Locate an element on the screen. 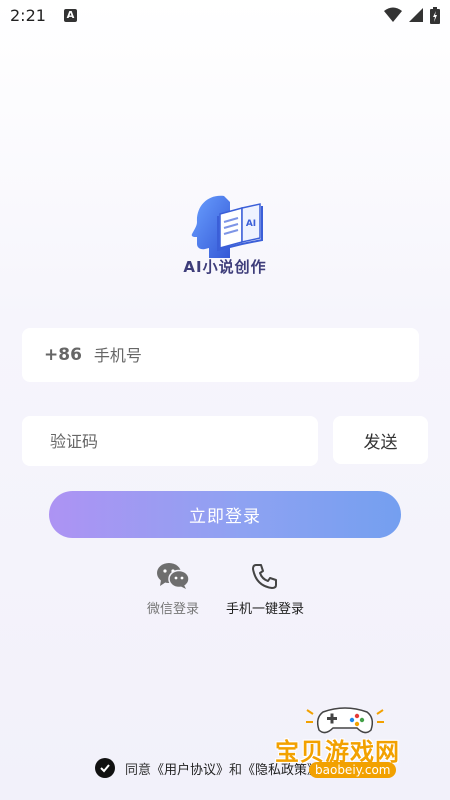 The width and height of the screenshot is (450, 800). verification-code-field is located at coordinates (170, 441).